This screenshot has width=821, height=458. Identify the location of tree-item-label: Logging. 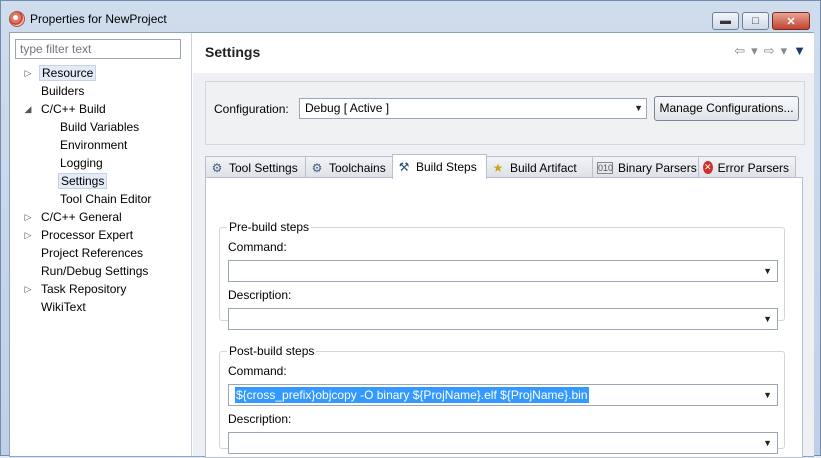
(81, 163).